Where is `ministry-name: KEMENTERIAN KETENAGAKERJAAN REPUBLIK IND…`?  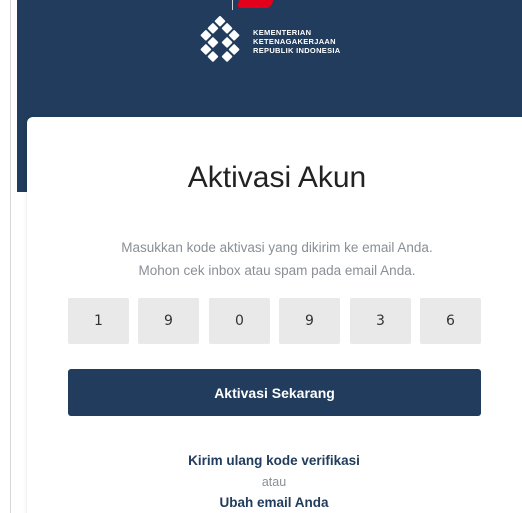
ministry-name: KEMENTERIAN KETENAGAKERJAAN REPUBLIK IND… is located at coordinates (297, 41).